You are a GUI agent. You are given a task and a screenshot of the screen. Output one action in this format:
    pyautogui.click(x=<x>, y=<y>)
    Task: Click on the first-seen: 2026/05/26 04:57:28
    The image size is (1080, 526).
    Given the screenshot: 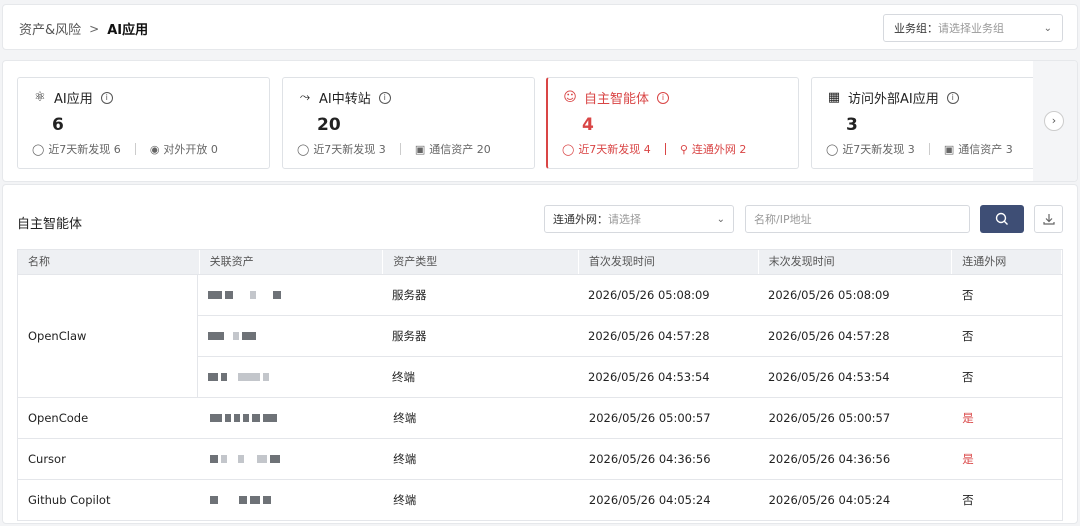 What is the action you would take?
    pyautogui.click(x=649, y=336)
    